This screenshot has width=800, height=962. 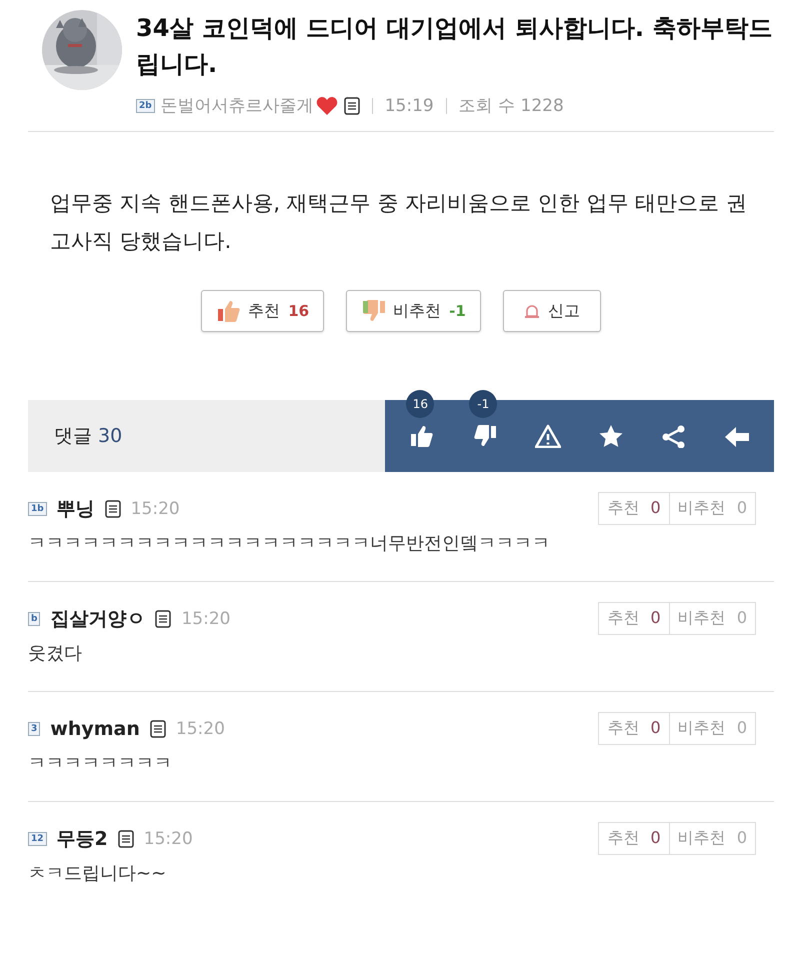 I want to click on level-badge: 2b, so click(x=145, y=105).